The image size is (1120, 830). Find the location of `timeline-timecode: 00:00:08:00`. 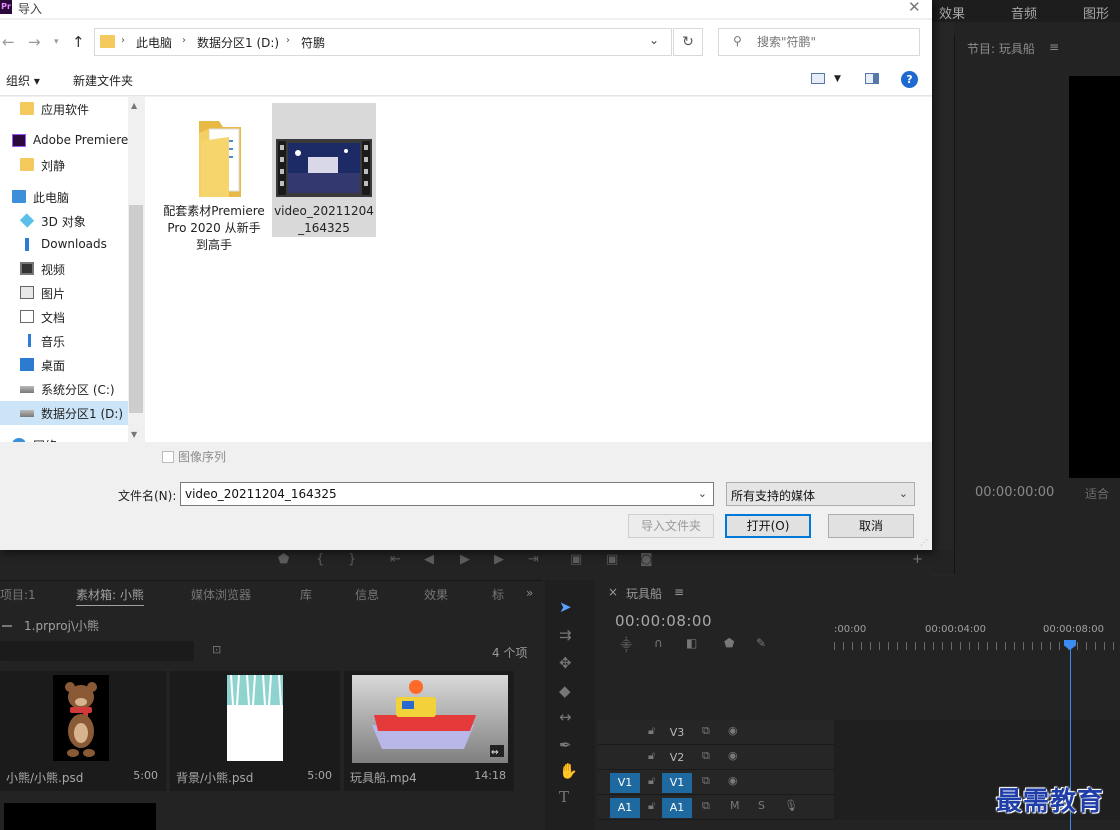

timeline-timecode: 00:00:08:00 is located at coordinates (663, 621).